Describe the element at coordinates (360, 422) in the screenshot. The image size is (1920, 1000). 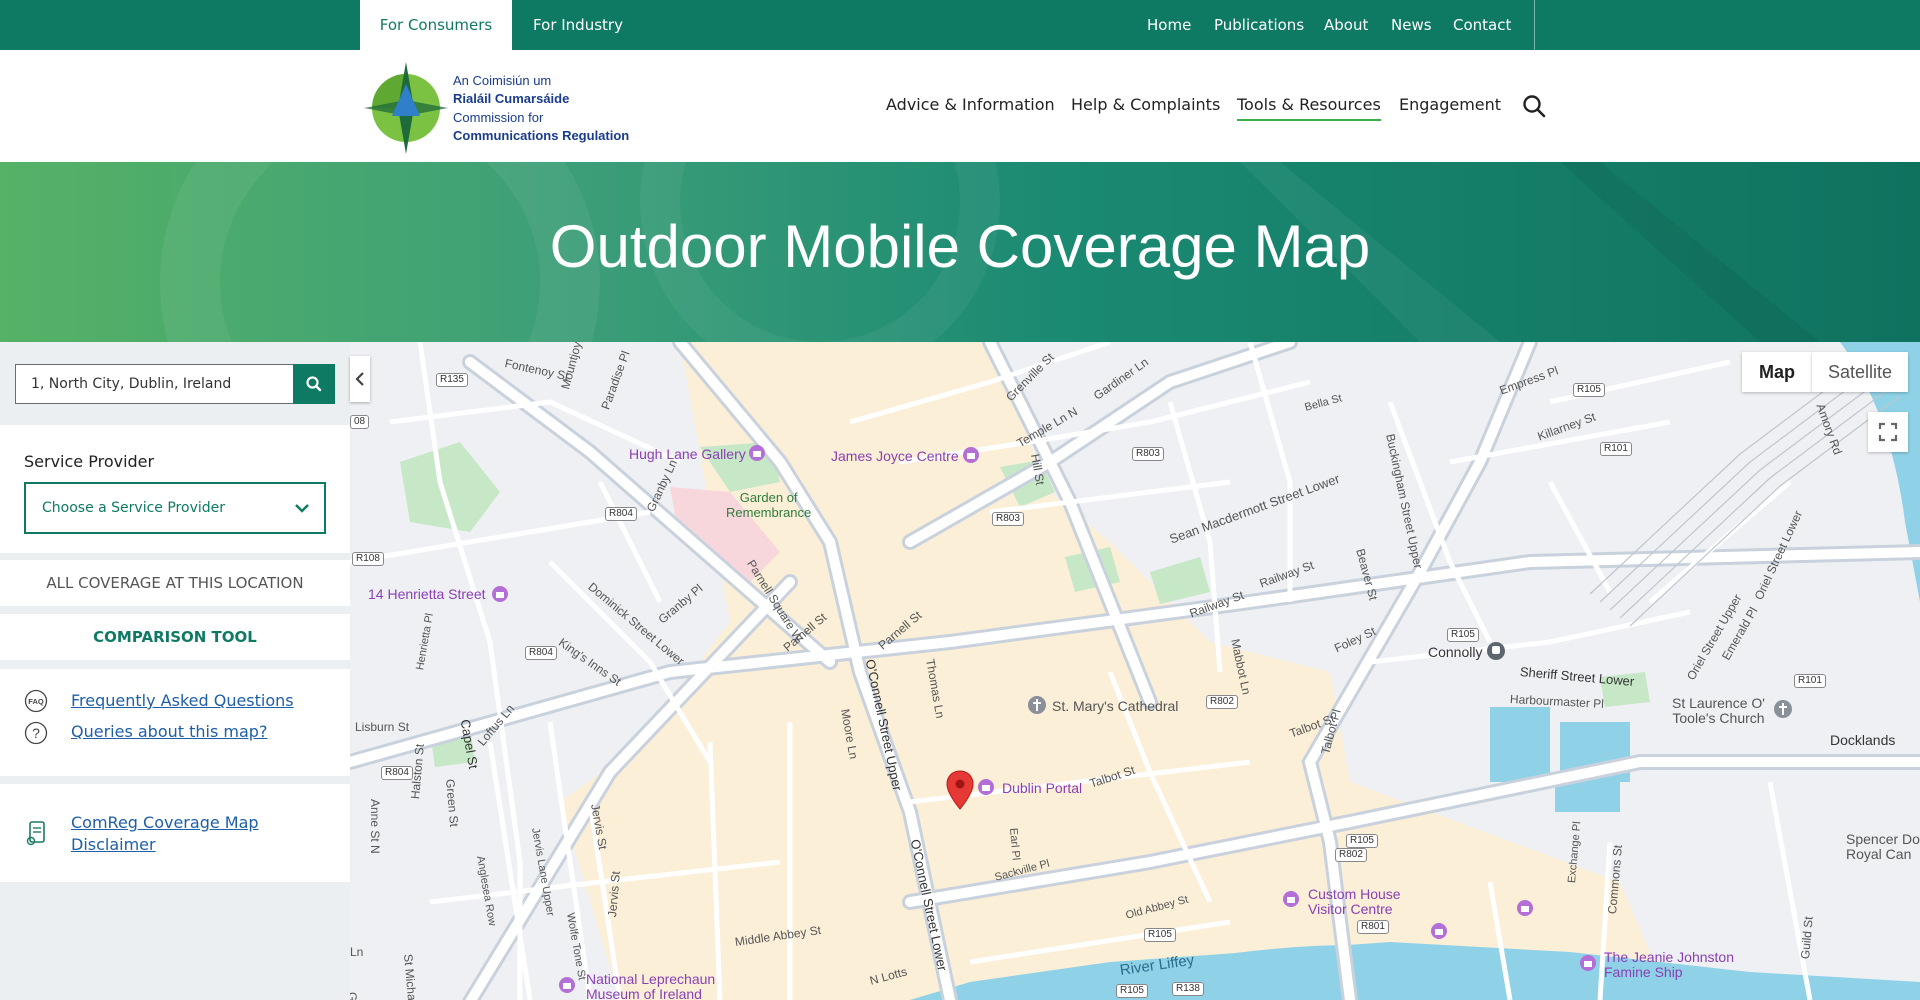
I see `route-shield: 08` at that location.